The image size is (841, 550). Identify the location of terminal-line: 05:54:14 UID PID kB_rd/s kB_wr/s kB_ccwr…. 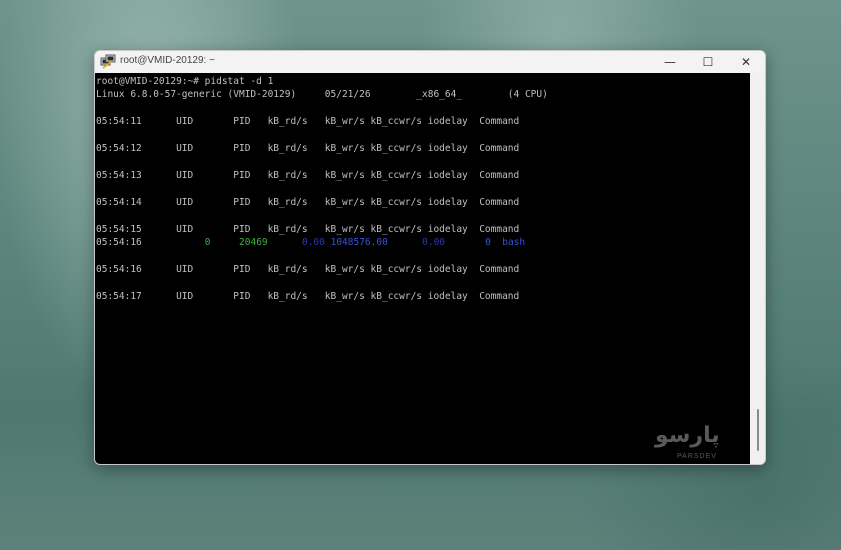
(308, 202).